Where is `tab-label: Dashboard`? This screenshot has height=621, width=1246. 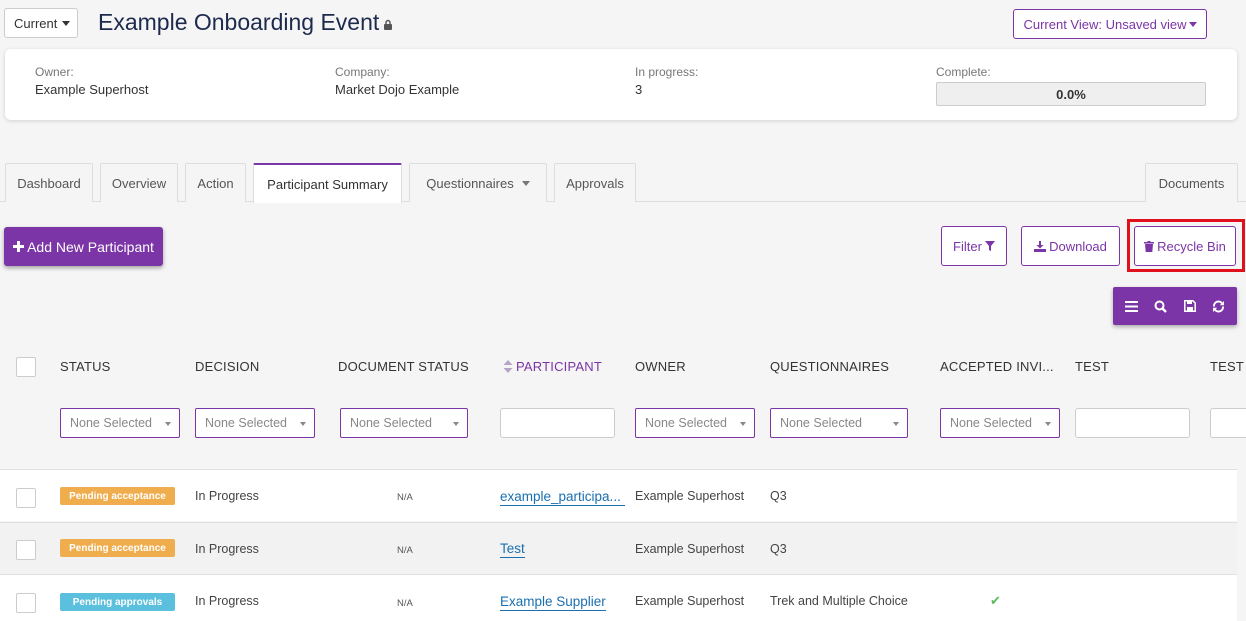 tab-label: Dashboard is located at coordinates (49, 183).